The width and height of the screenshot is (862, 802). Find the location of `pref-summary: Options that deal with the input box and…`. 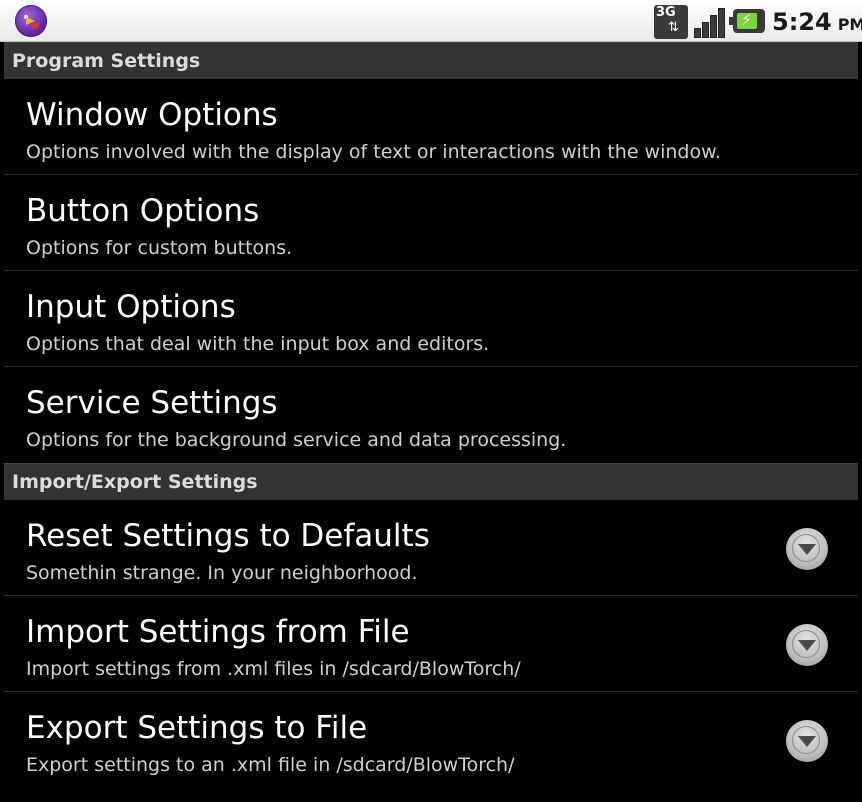

pref-summary: Options that deal with the input box and… is located at coordinates (258, 344).